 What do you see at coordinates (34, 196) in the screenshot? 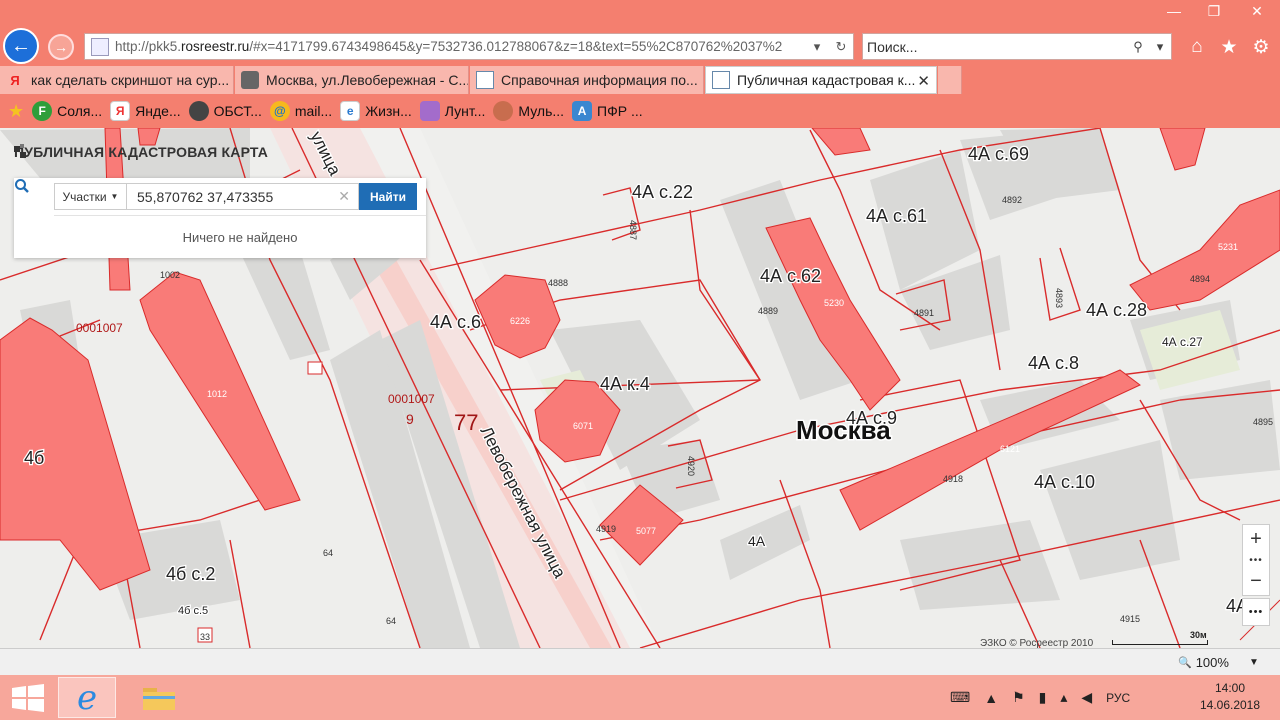
I see `search-icon` at bounding box center [34, 196].